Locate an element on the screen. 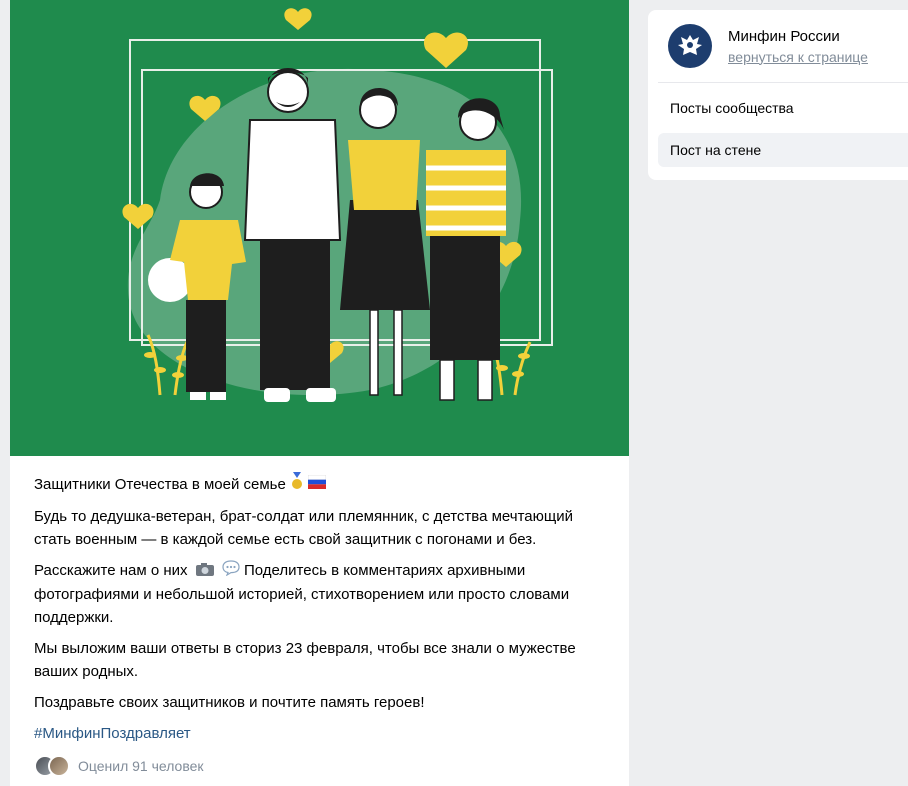  group-name: Минфин России is located at coordinates (798, 36).